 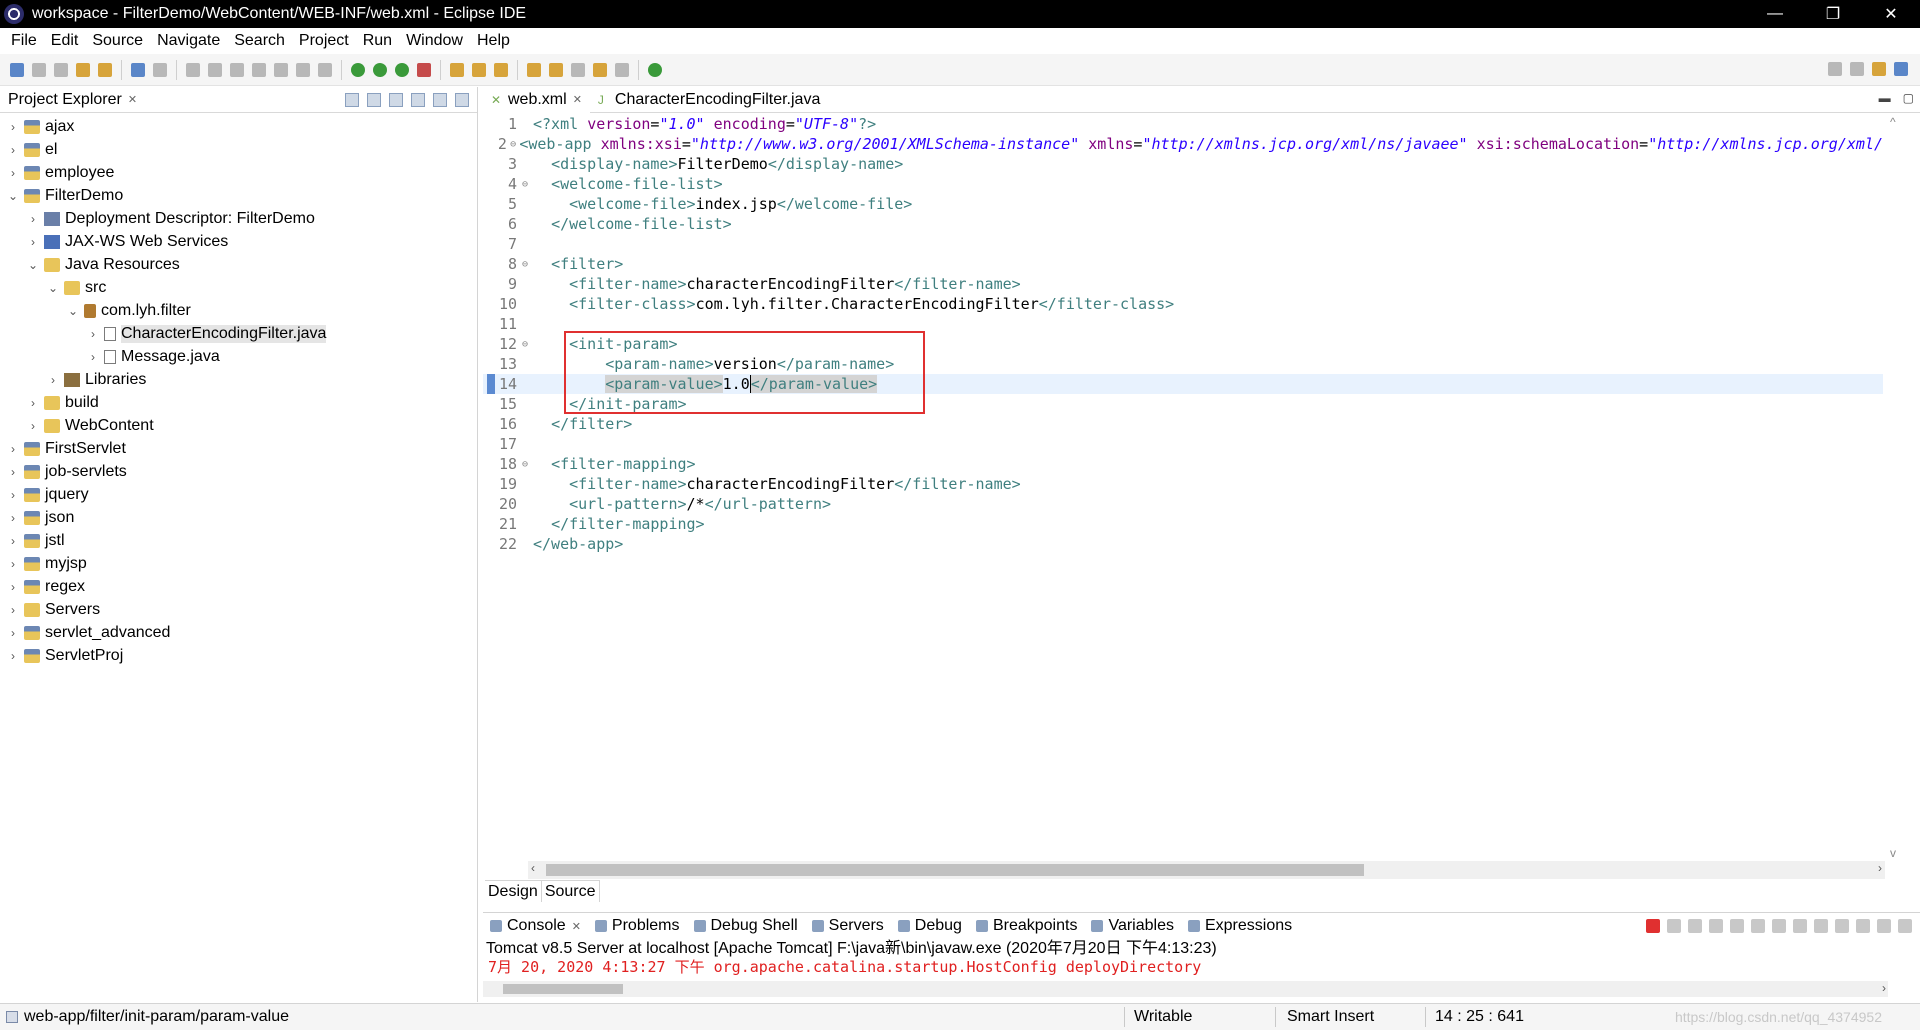 I want to click on tree-item: › el, so click(x=238, y=149).